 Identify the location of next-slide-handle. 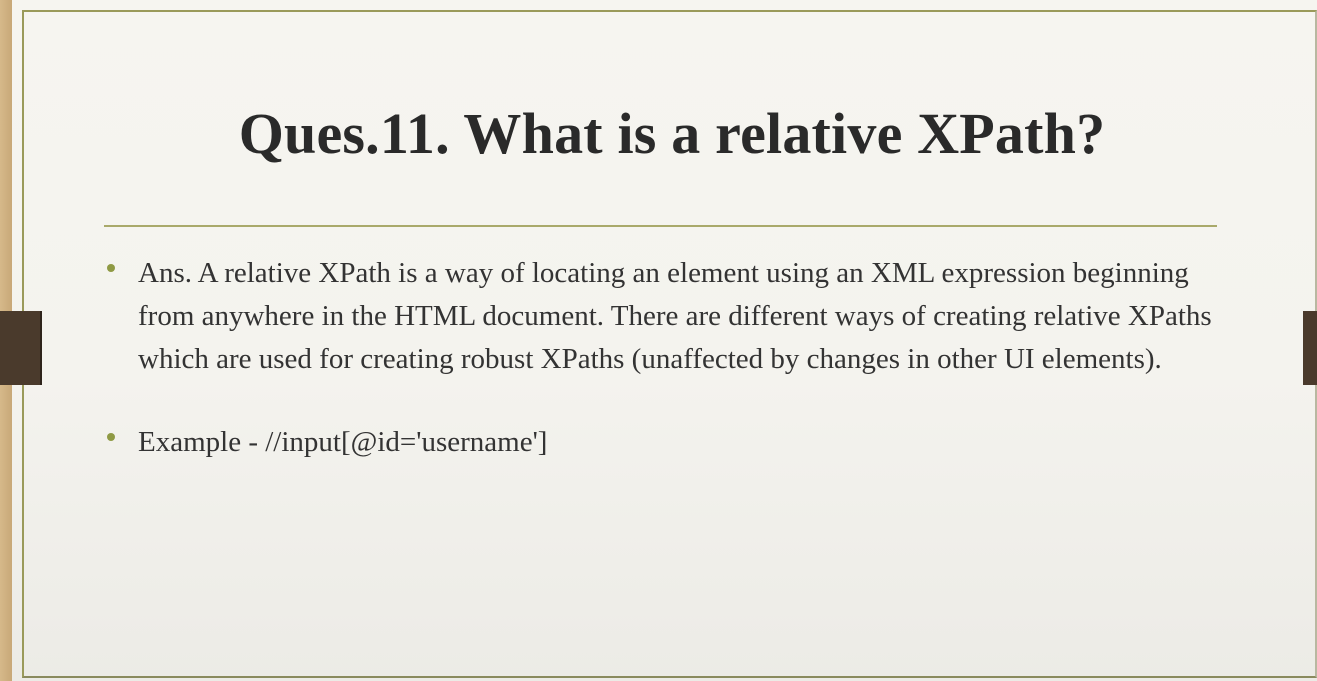
(1310, 348).